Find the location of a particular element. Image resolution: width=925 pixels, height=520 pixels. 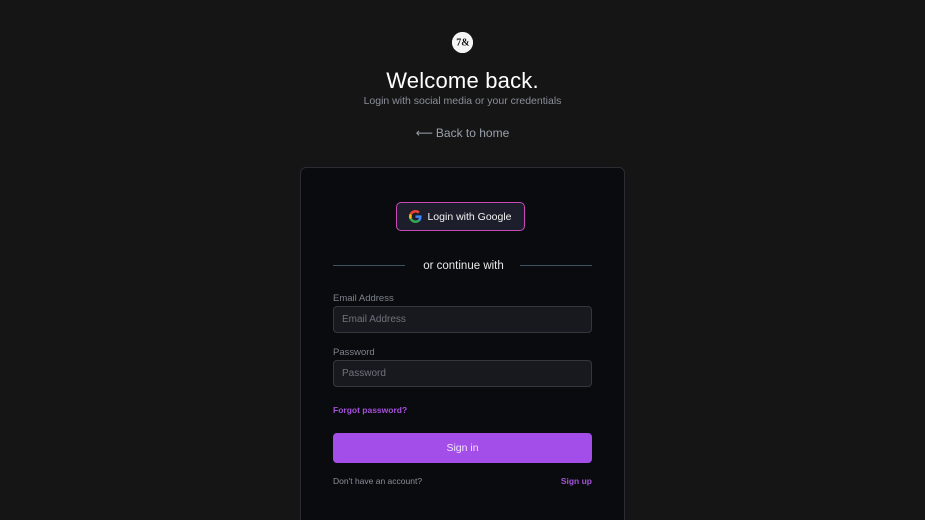

logo-glyph: 7& is located at coordinates (462, 43).